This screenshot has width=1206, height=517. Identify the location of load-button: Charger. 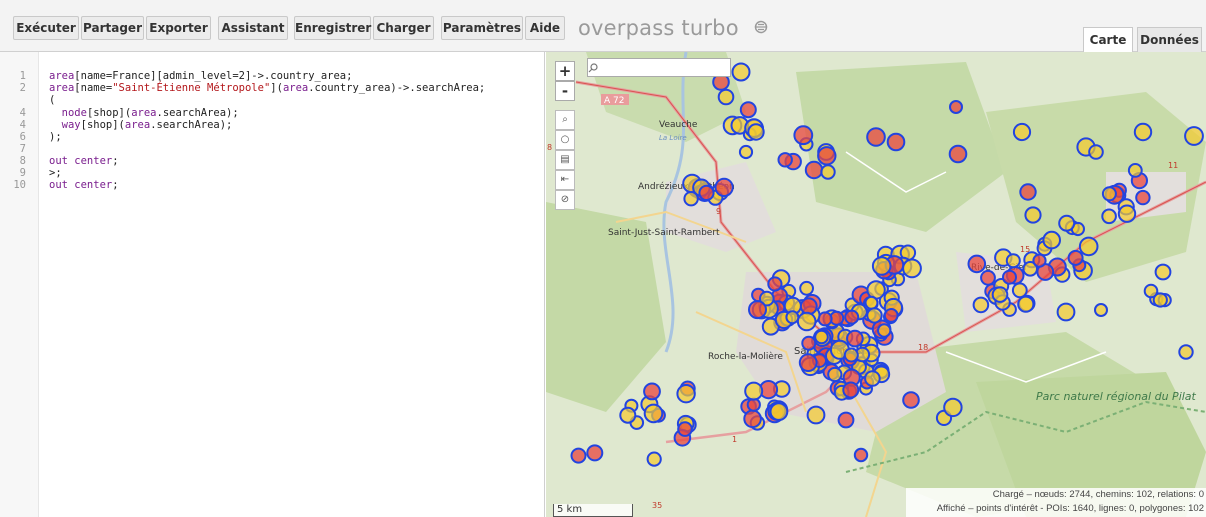
(403, 28).